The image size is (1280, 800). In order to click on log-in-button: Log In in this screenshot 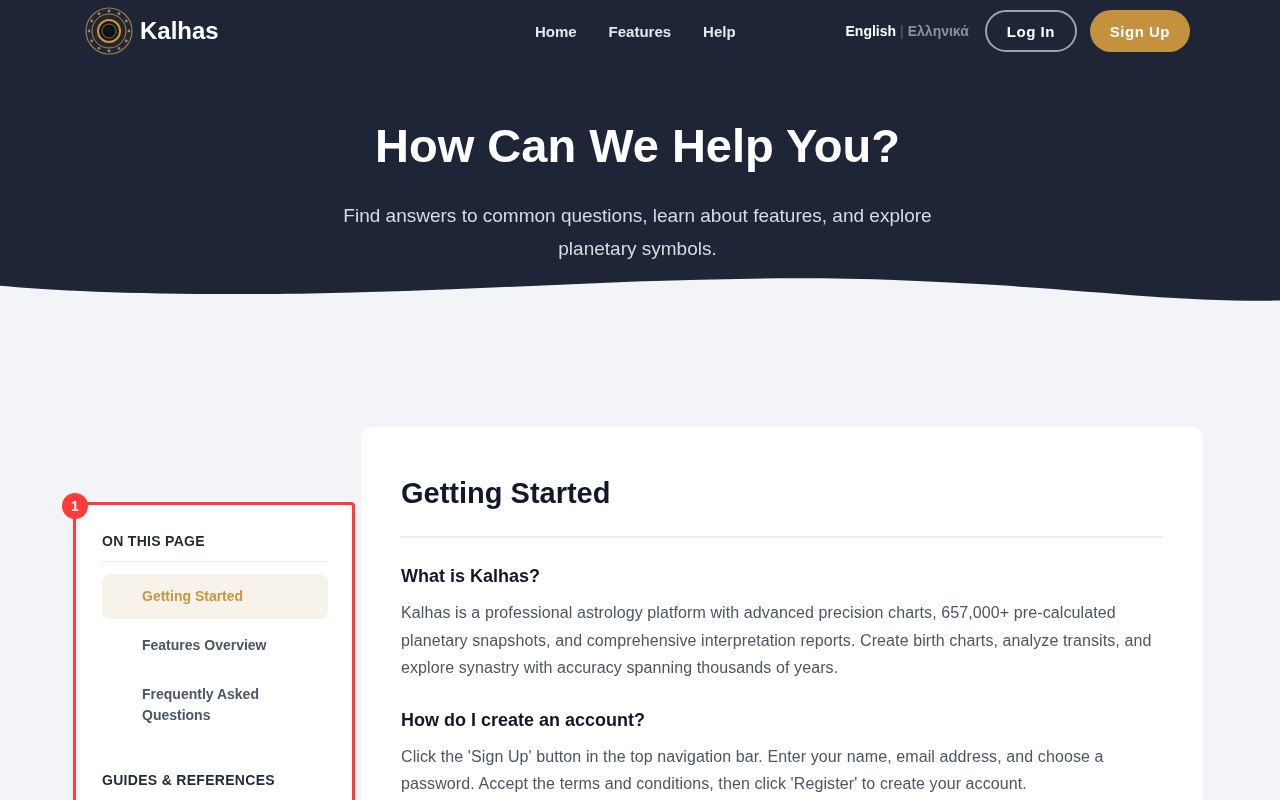, I will do `click(1030, 31)`.